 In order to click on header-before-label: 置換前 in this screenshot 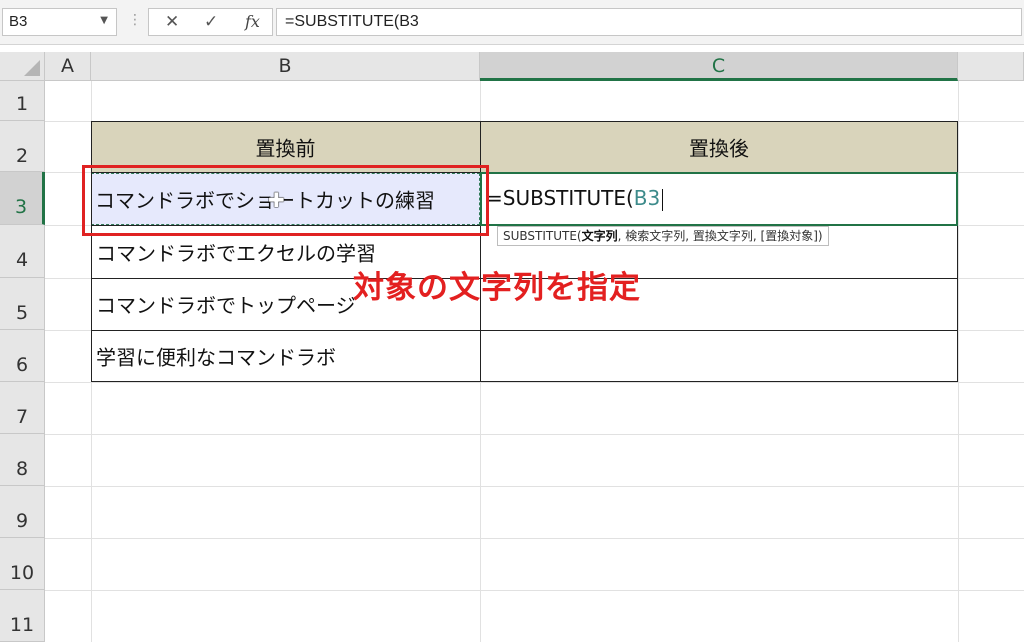, I will do `click(285, 148)`.